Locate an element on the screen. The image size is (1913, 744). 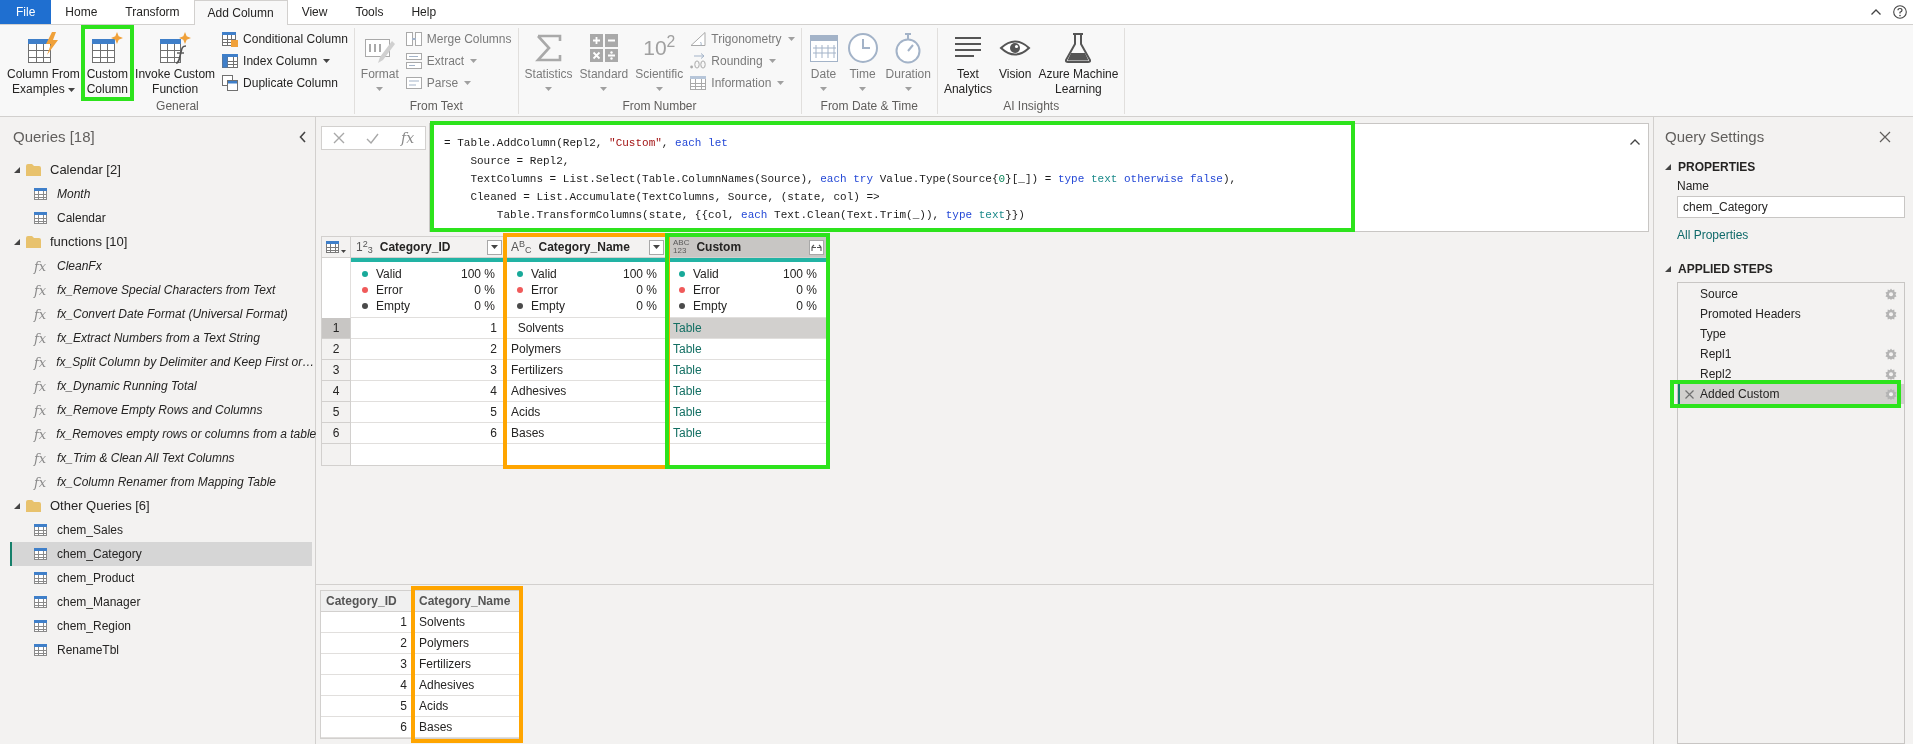
collapse-panel-icon is located at coordinates (302, 137).